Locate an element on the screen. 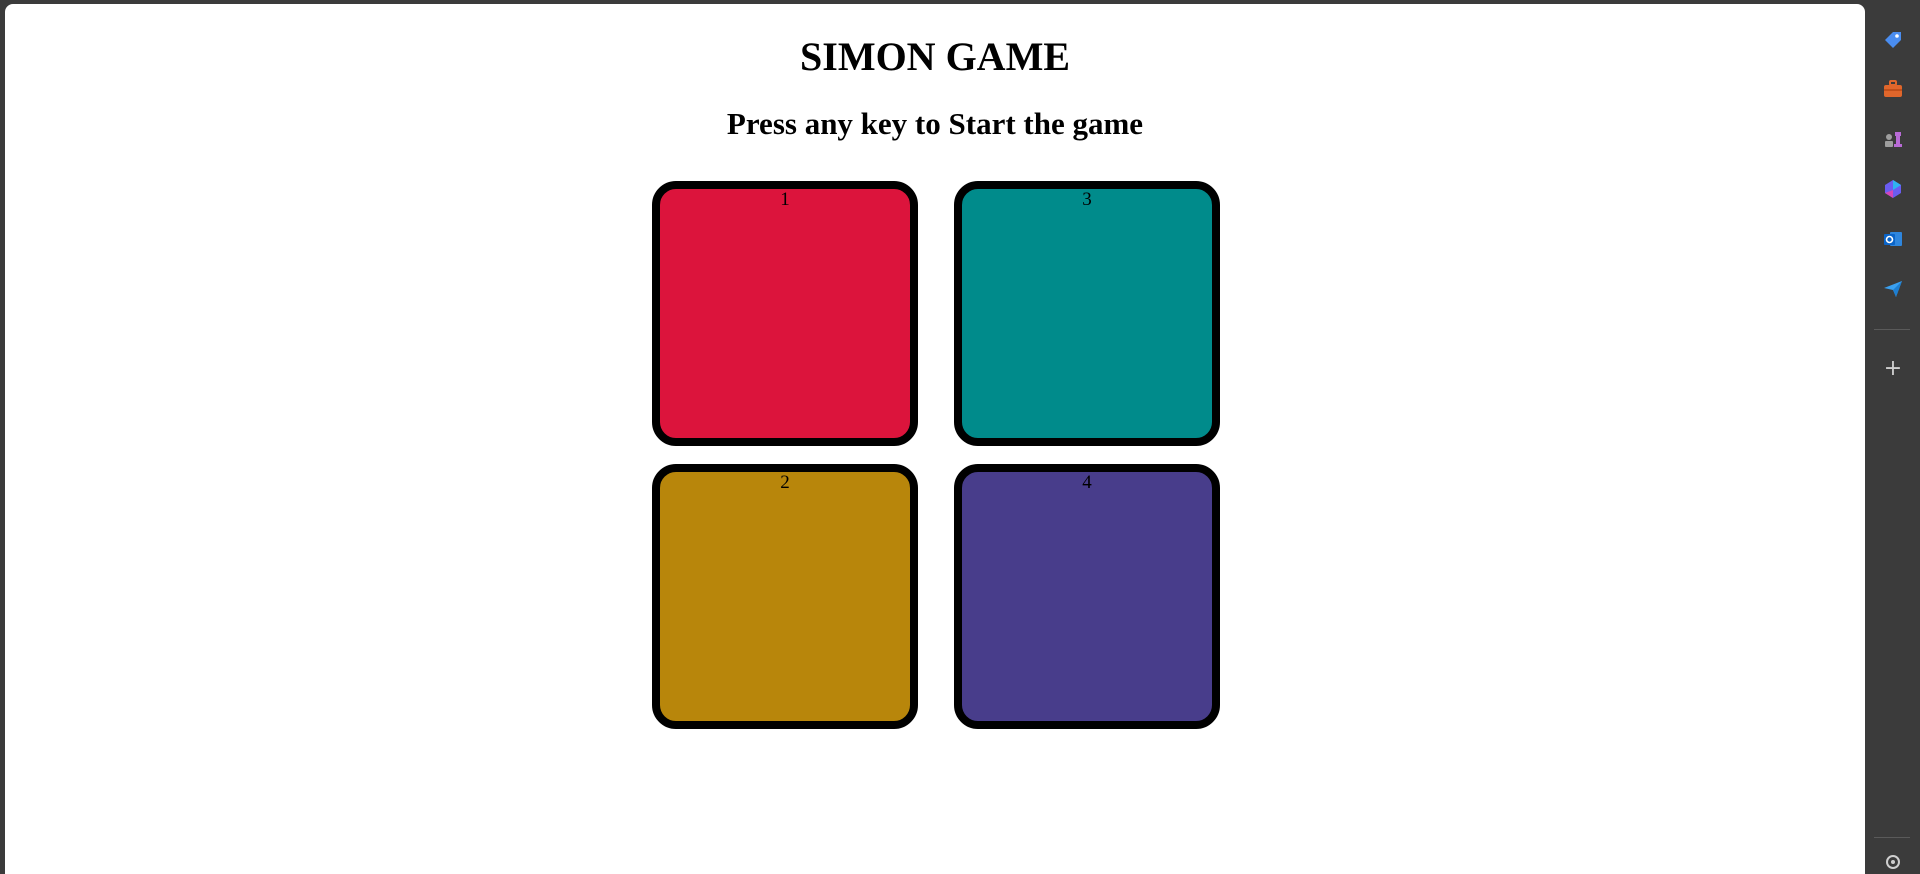 This screenshot has width=1920, height=874. copilot-icon is located at coordinates (1893, 189).